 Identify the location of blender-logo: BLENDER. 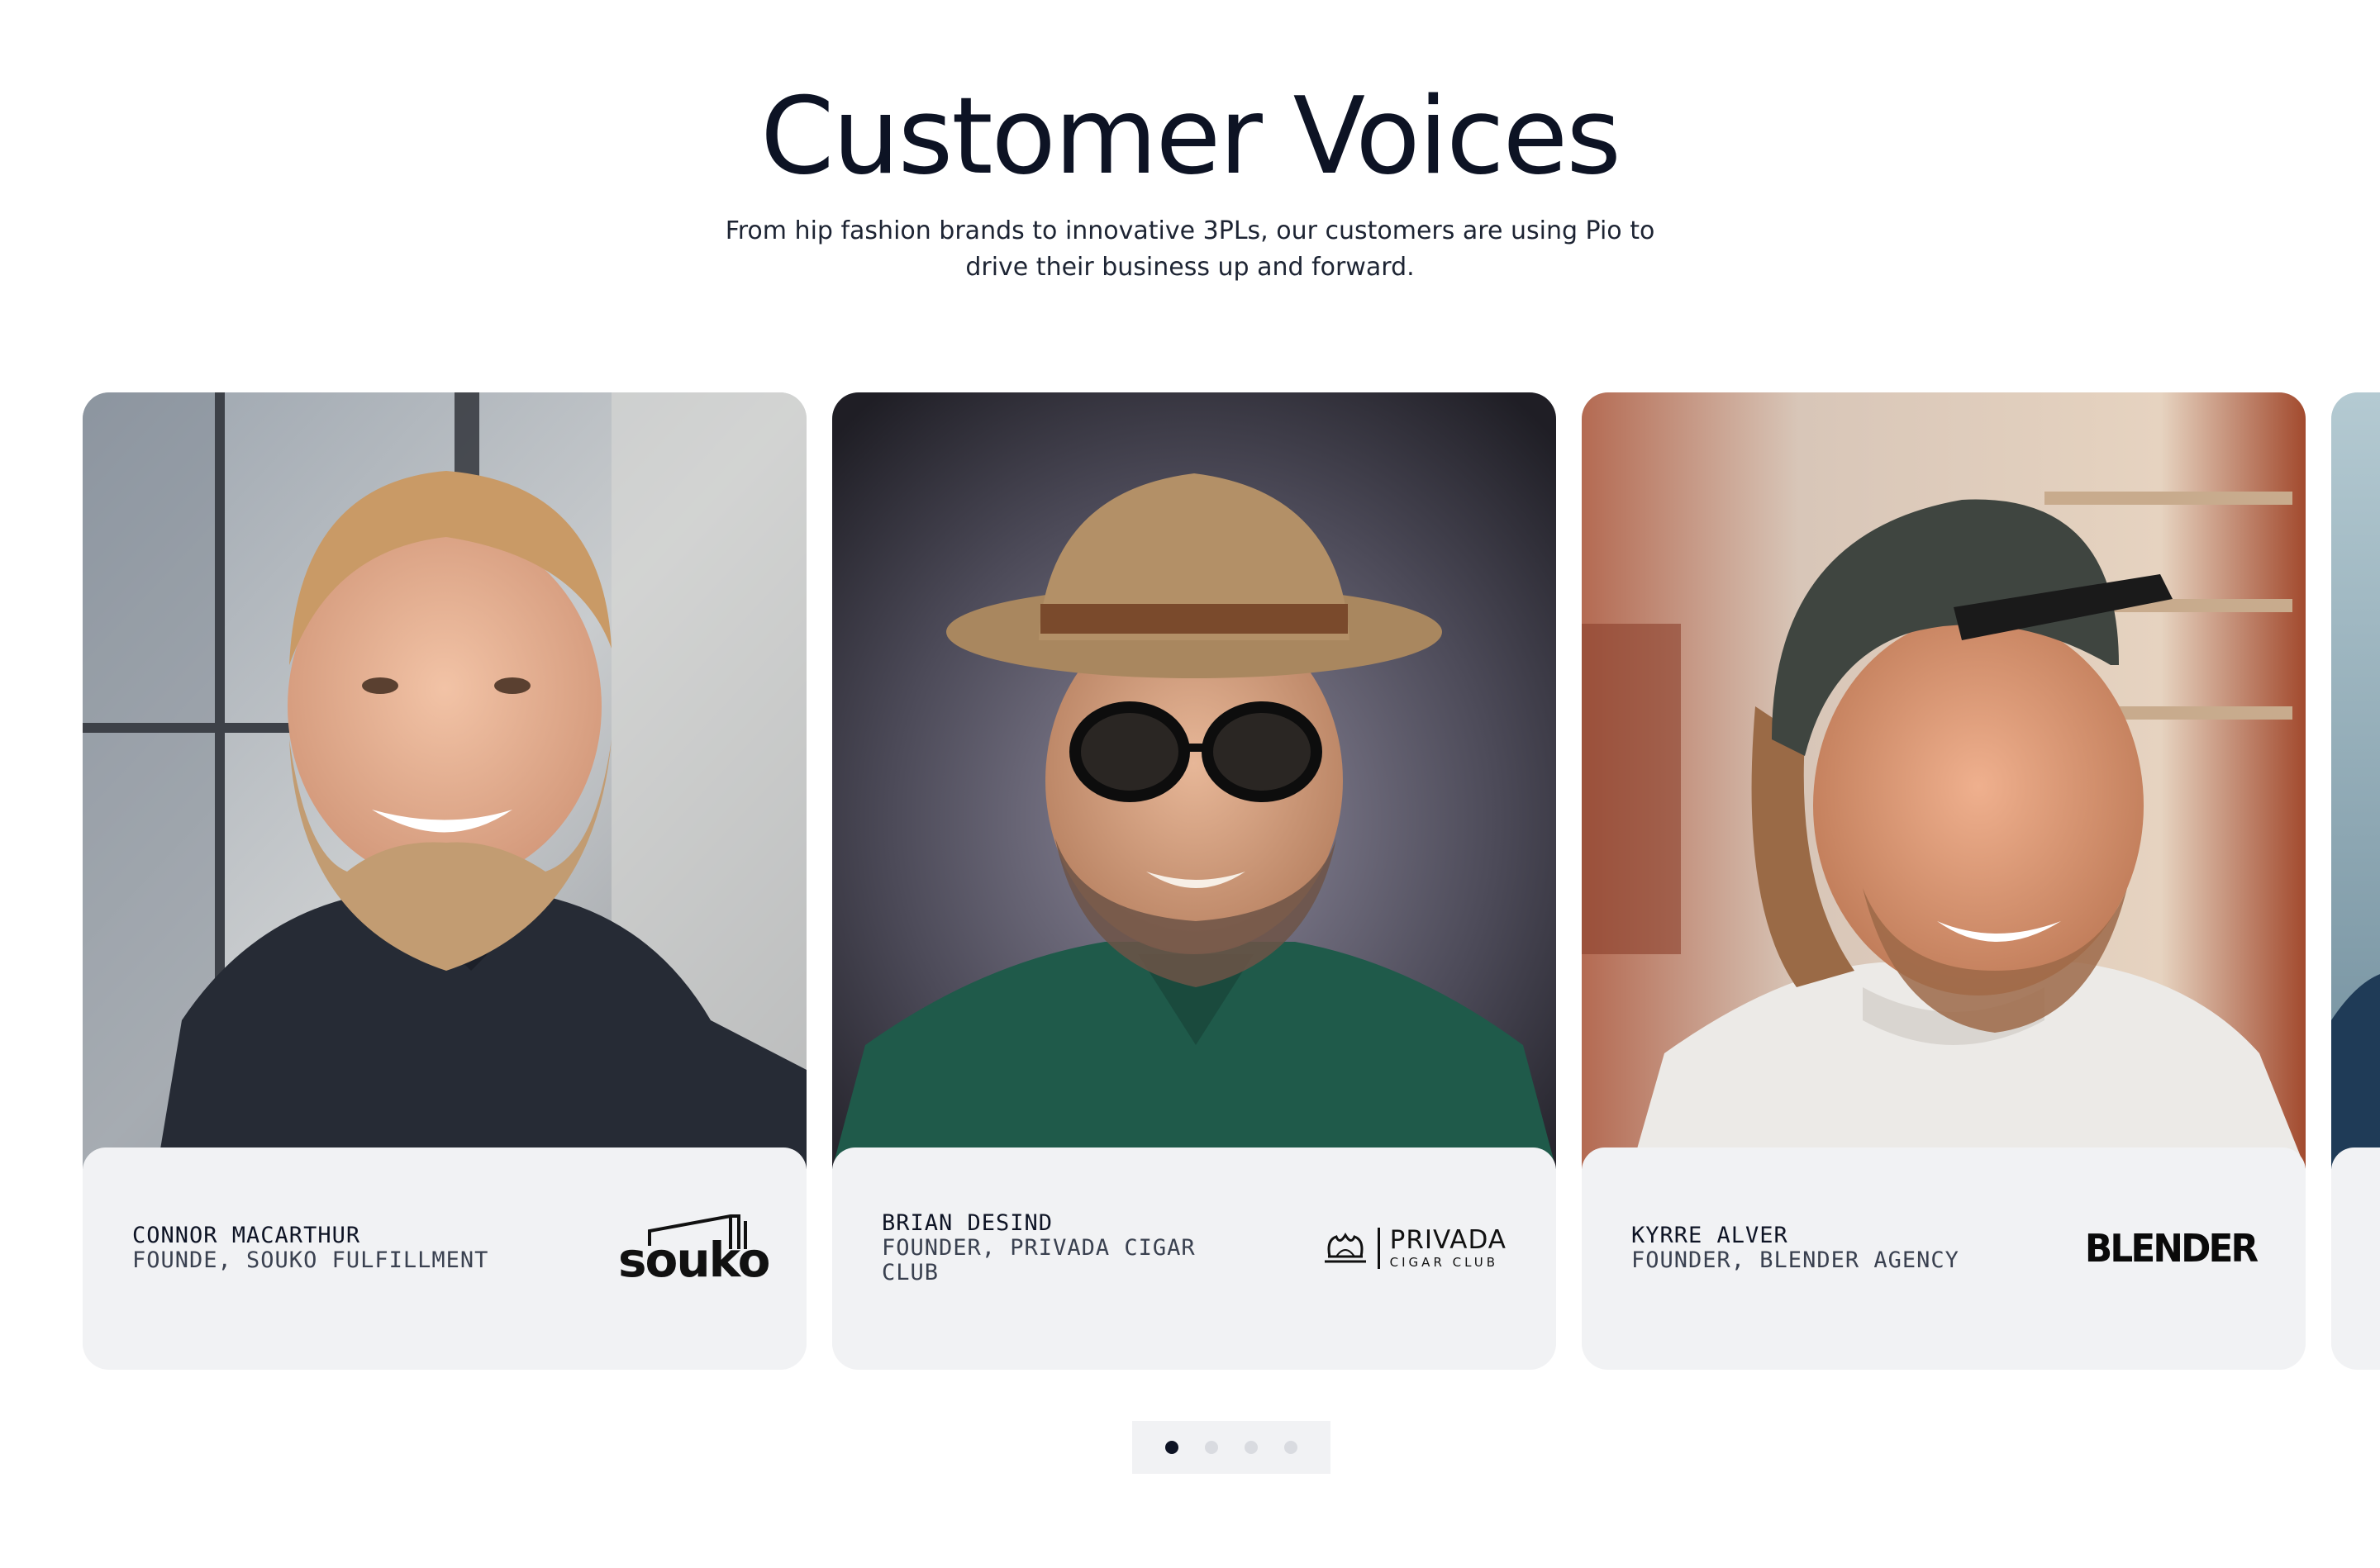
(2171, 1248).